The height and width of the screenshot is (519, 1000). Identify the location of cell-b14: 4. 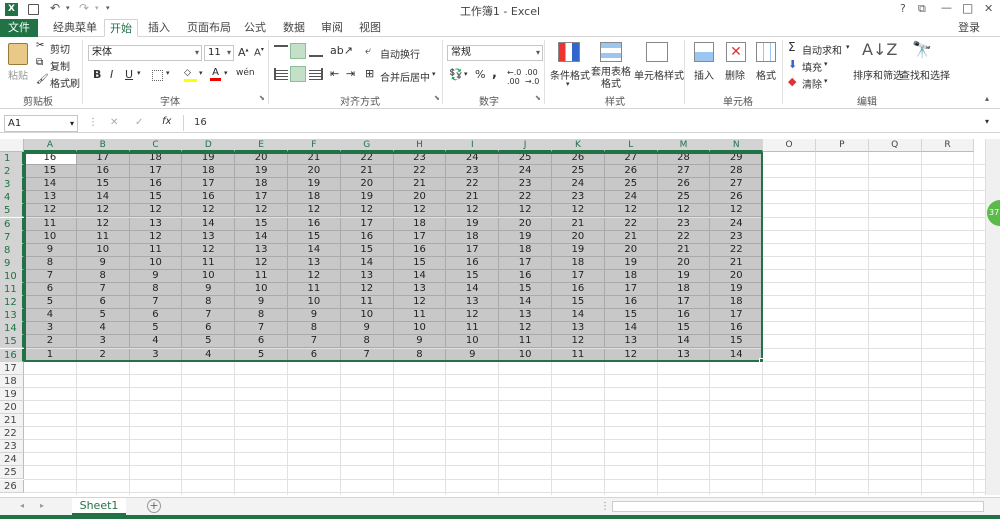
(103, 329).